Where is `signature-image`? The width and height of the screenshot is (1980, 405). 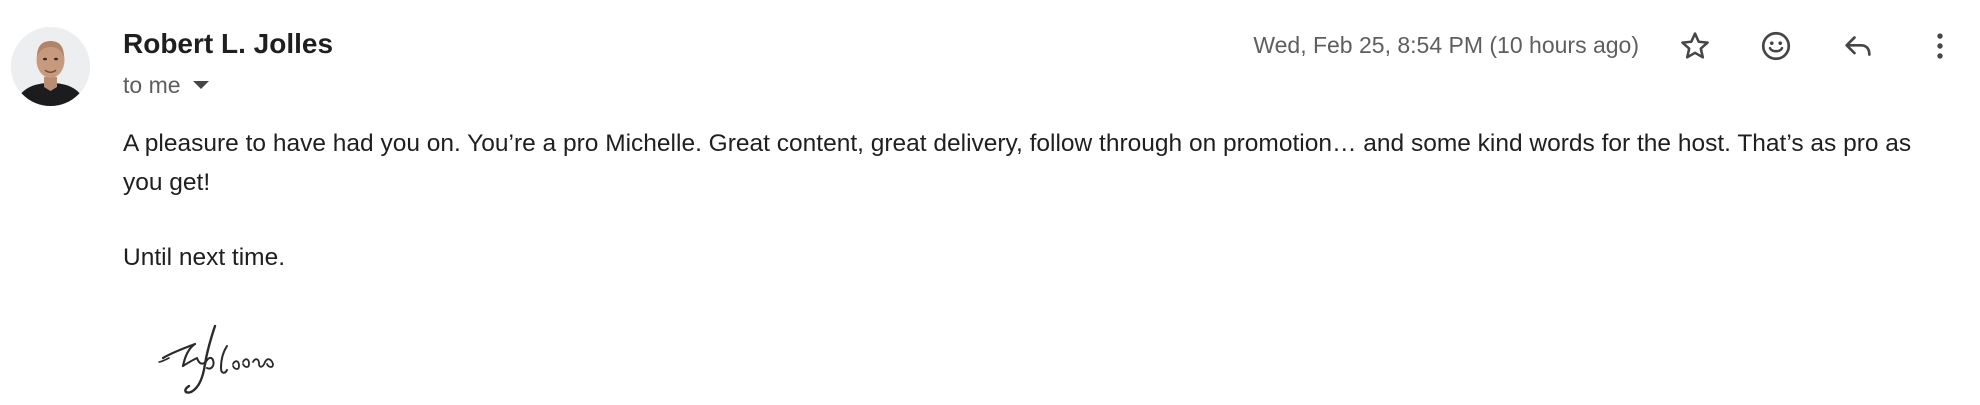
signature-image is located at coordinates (222, 359).